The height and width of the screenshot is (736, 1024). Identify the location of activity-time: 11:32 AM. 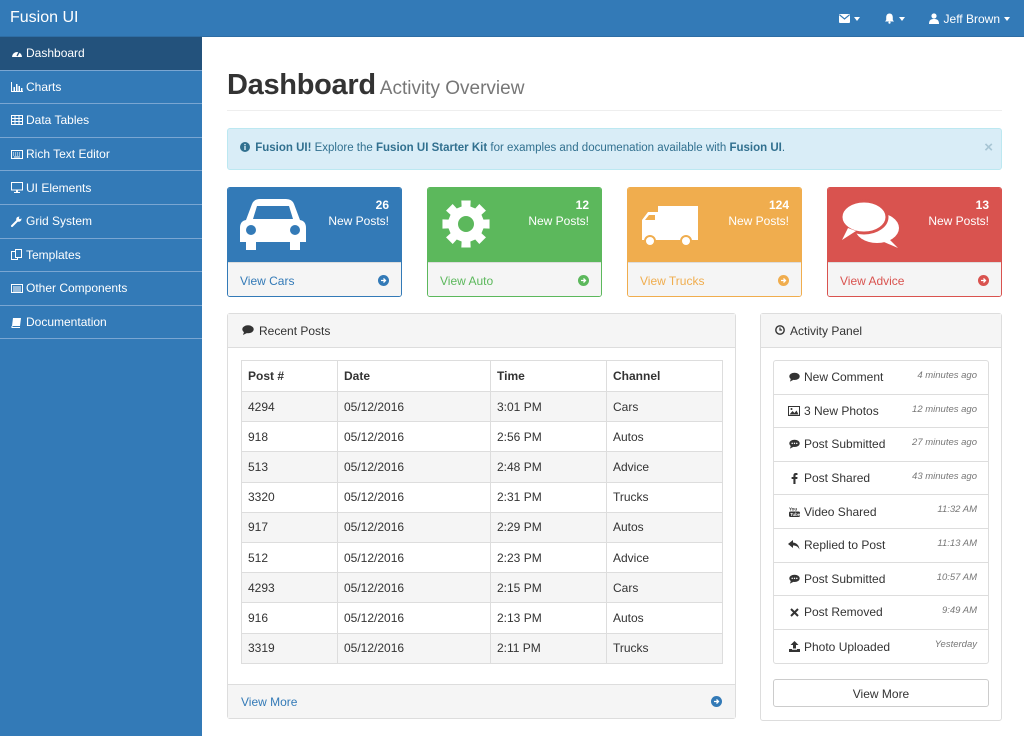
(957, 510).